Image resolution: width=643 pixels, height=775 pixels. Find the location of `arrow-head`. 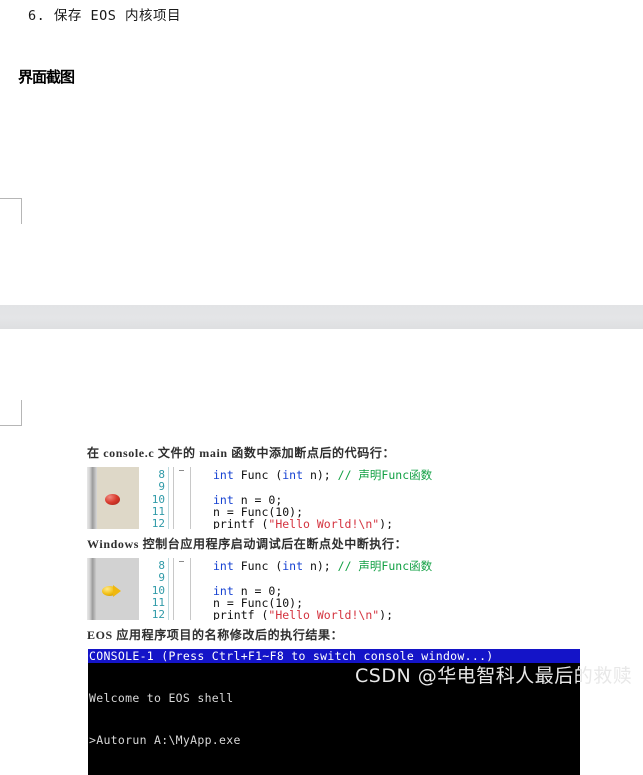

arrow-head is located at coordinates (117, 591).